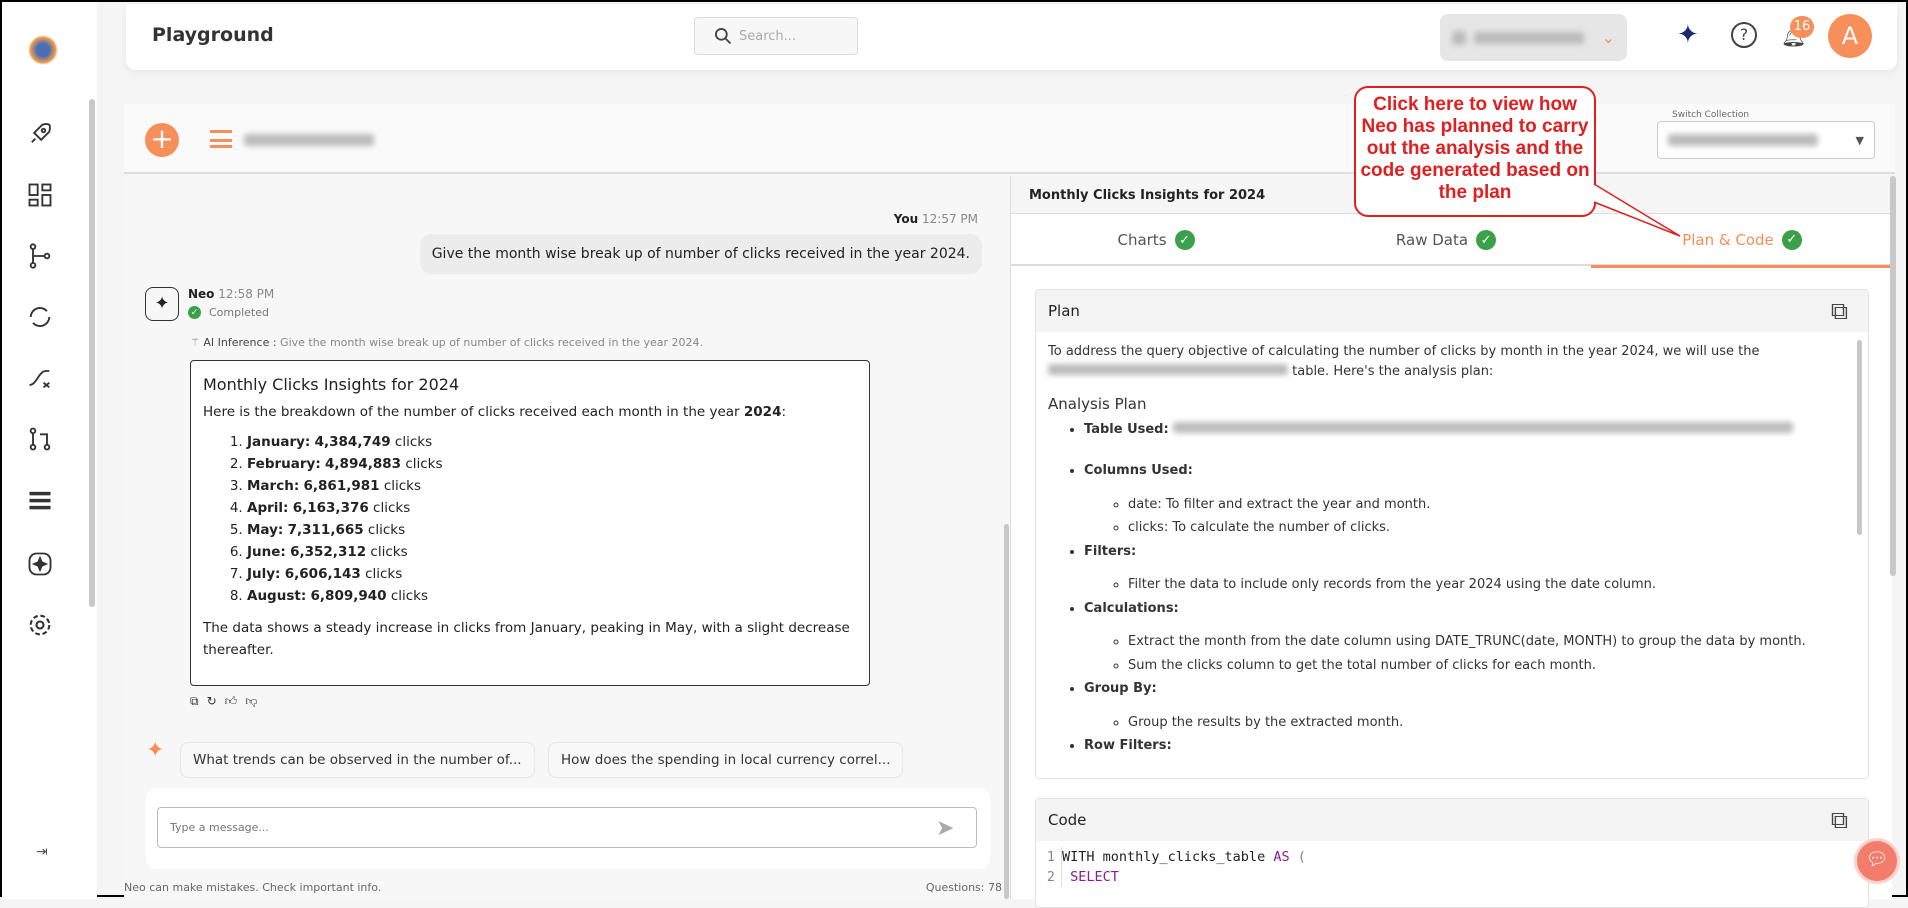 The height and width of the screenshot is (908, 1908). I want to click on month-name: July:, so click(264, 574).